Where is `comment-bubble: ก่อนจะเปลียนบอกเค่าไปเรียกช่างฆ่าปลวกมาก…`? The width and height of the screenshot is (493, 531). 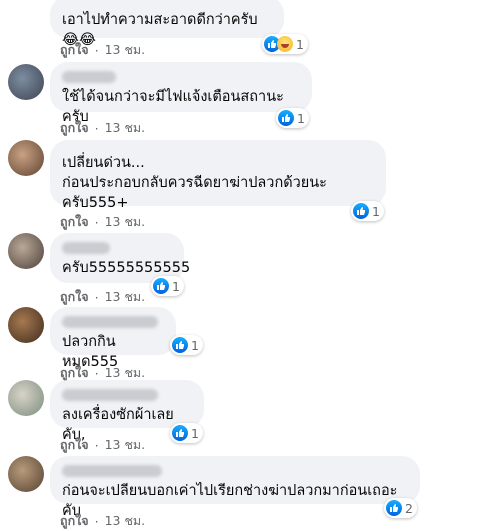
comment-bubble: ก่อนจะเปลียนบอกเค่าไปเรียกช่างฆ่าปลวกมาก… is located at coordinates (235, 487).